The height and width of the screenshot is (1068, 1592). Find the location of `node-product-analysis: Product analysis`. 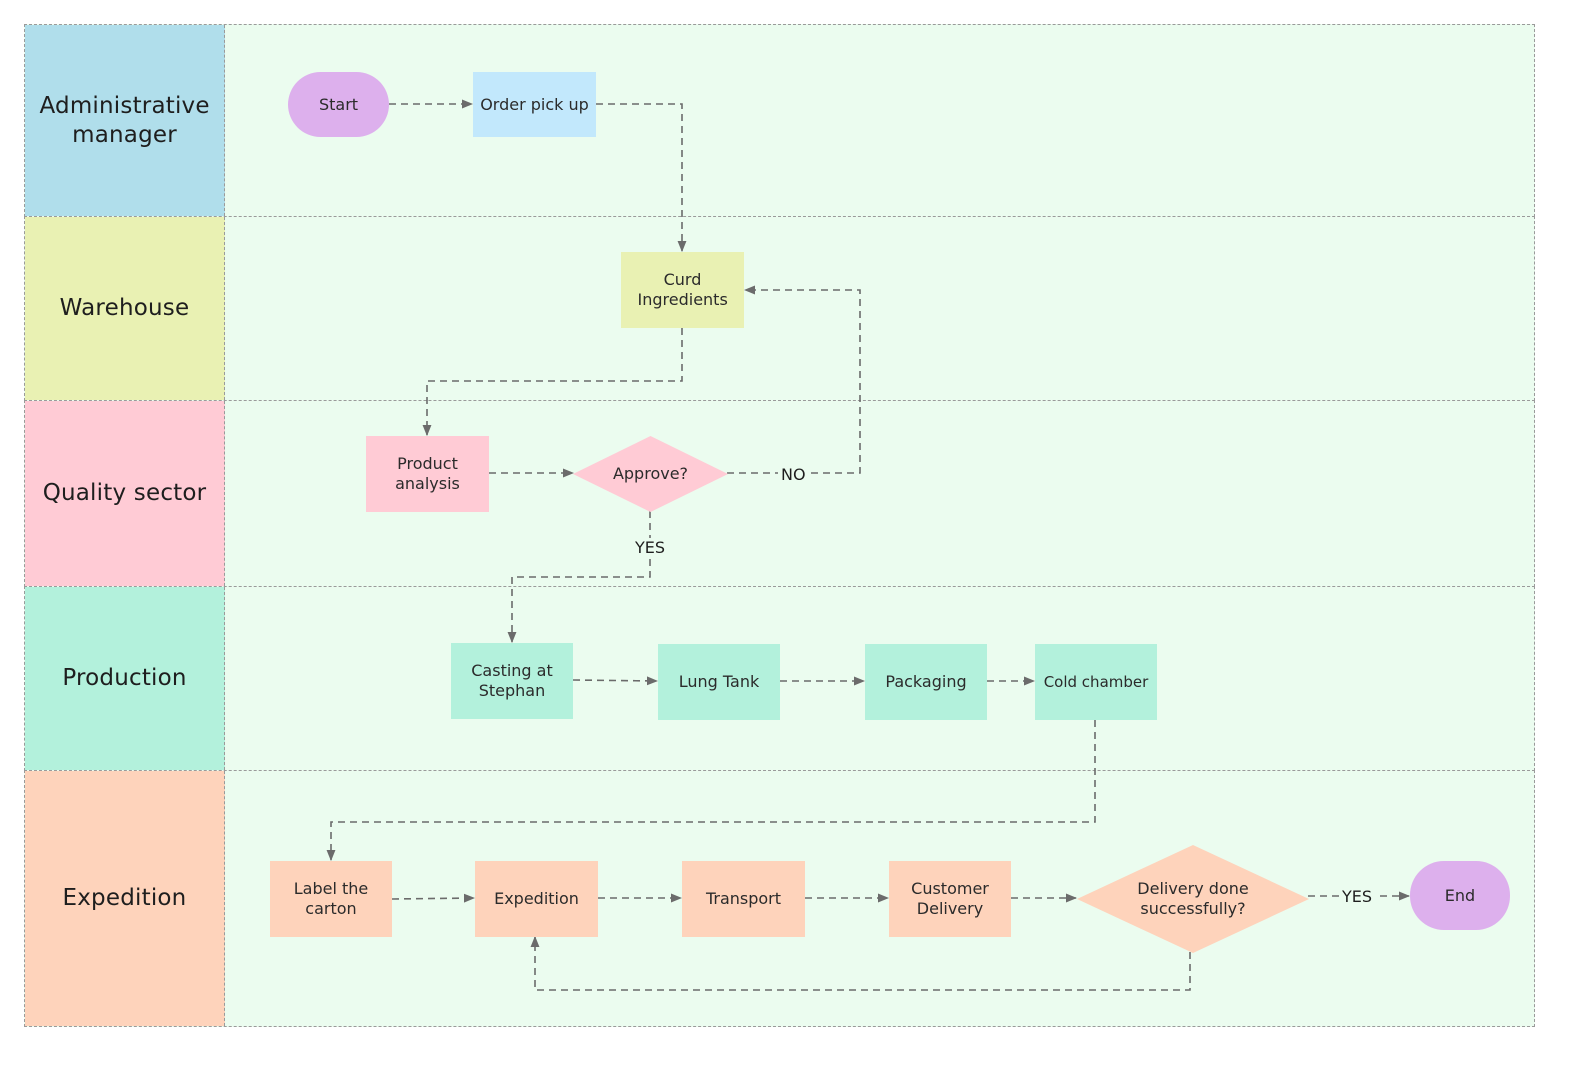

node-product-analysis: Product analysis is located at coordinates (427, 474).